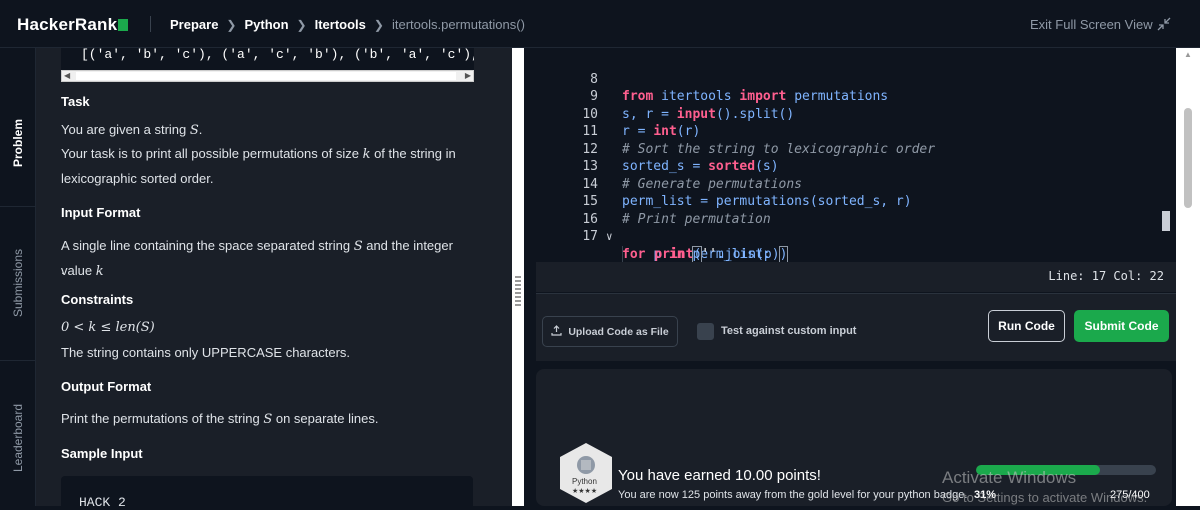  Describe the element at coordinates (518, 291) in the screenshot. I see `drag-handle-icon` at that location.